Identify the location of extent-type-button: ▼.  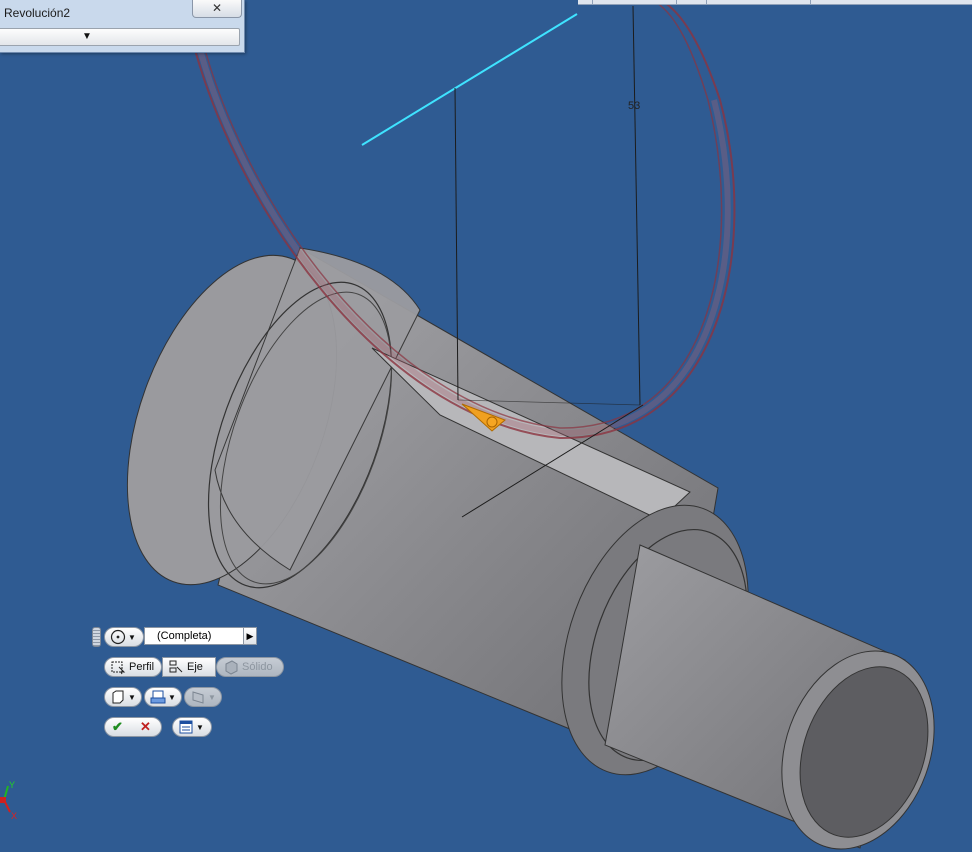
(124, 637).